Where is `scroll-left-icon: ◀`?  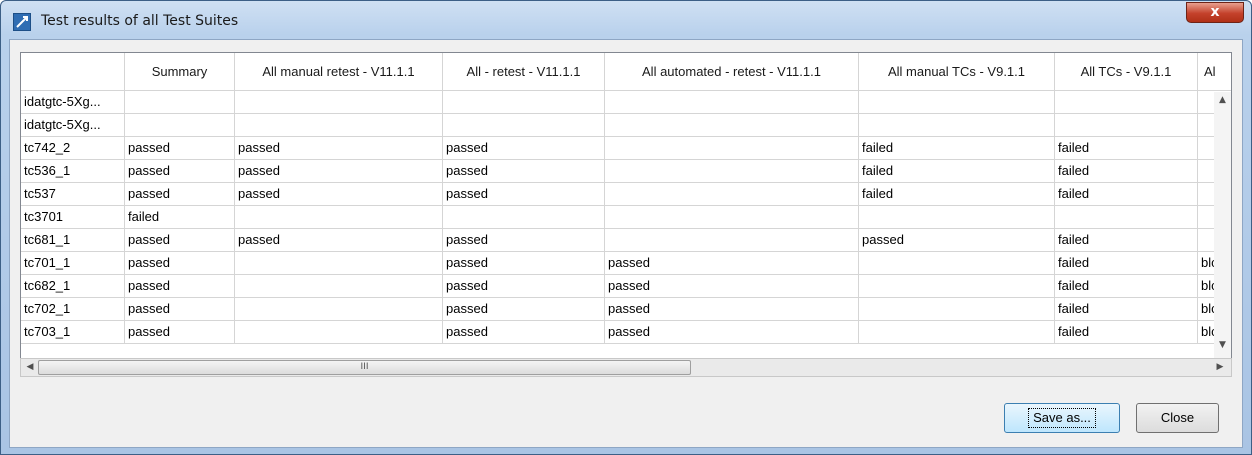
scroll-left-icon: ◀ is located at coordinates (30, 367).